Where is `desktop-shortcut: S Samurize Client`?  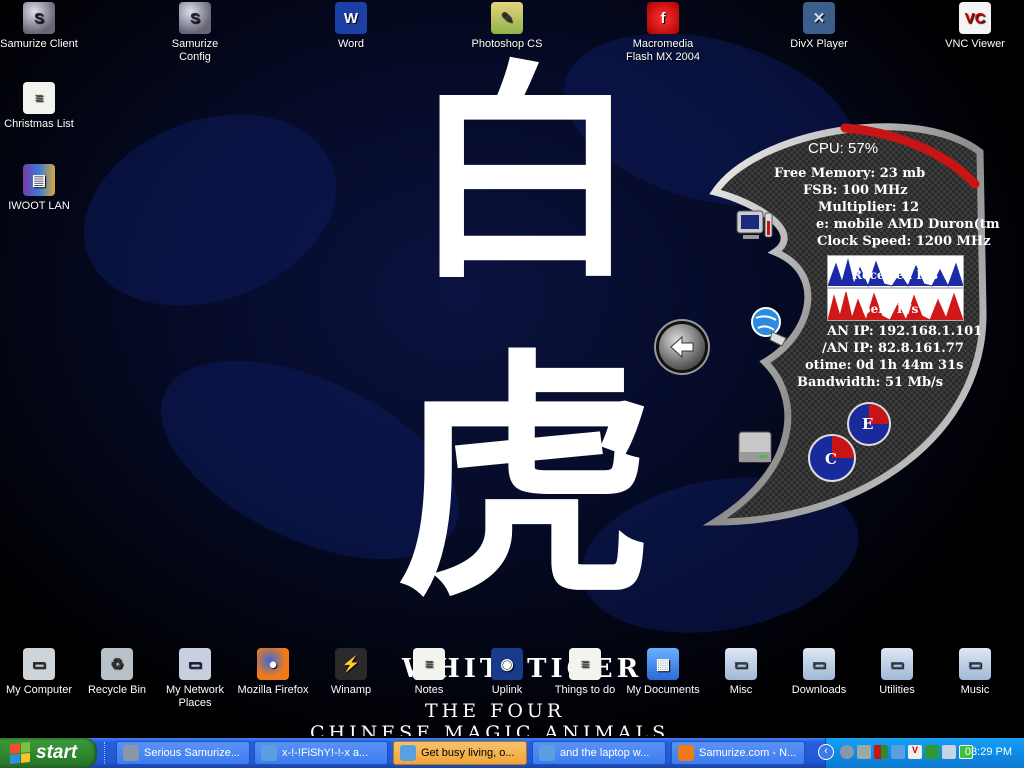 desktop-shortcut: S Samurize Client is located at coordinates (39, 26).